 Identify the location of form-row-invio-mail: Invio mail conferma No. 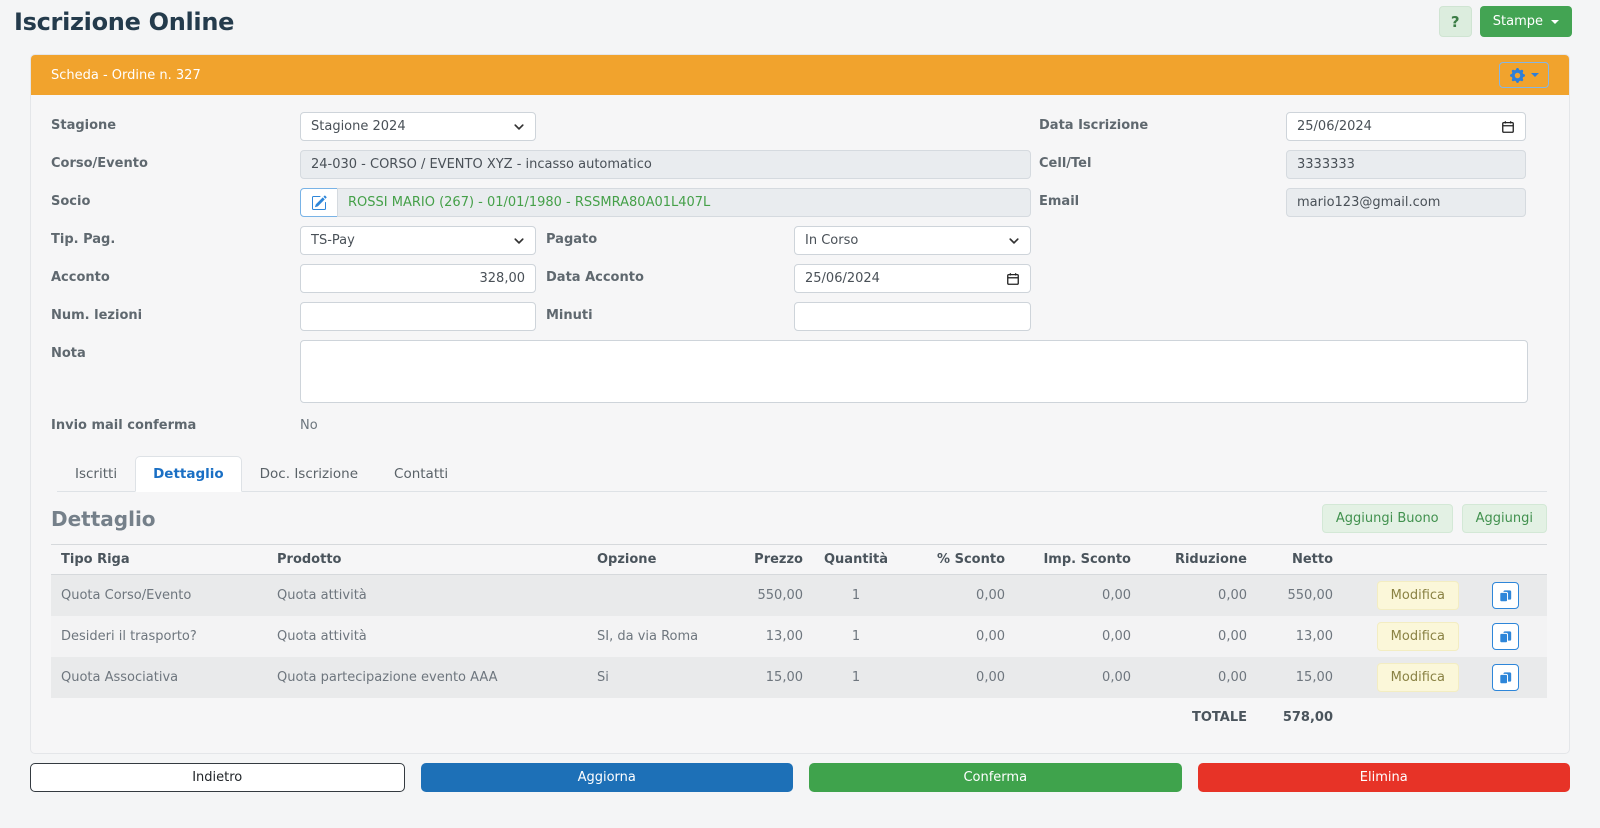
(799, 426).